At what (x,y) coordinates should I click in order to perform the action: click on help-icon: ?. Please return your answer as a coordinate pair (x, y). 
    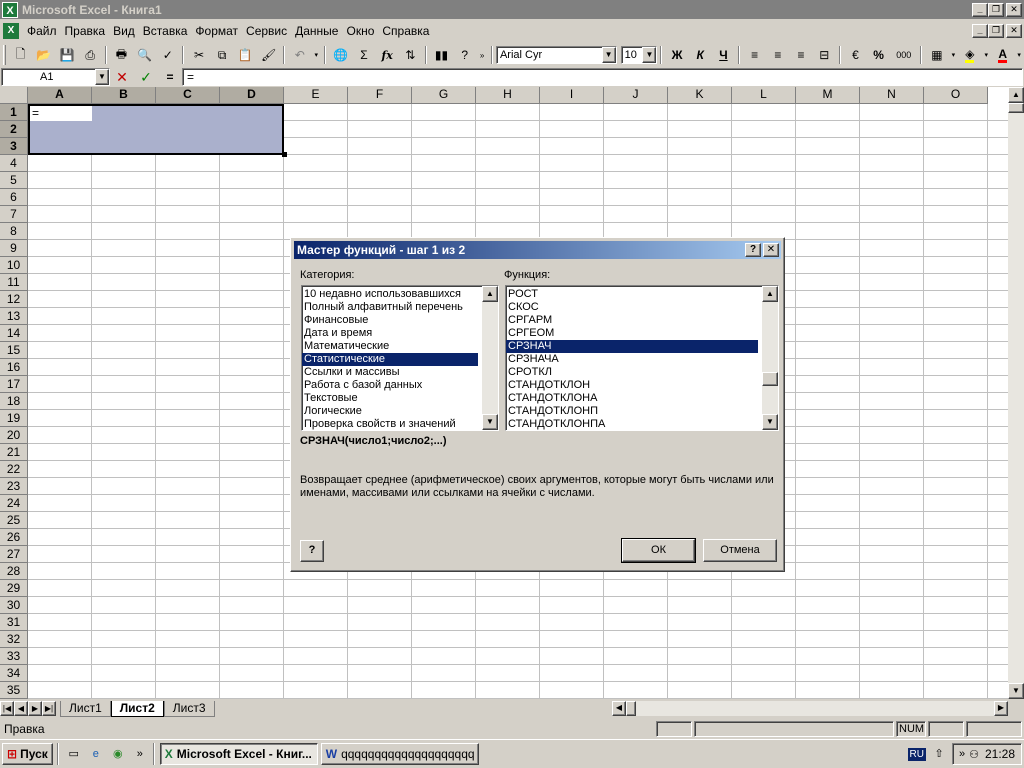
    Looking at the image, I should click on (464, 55).